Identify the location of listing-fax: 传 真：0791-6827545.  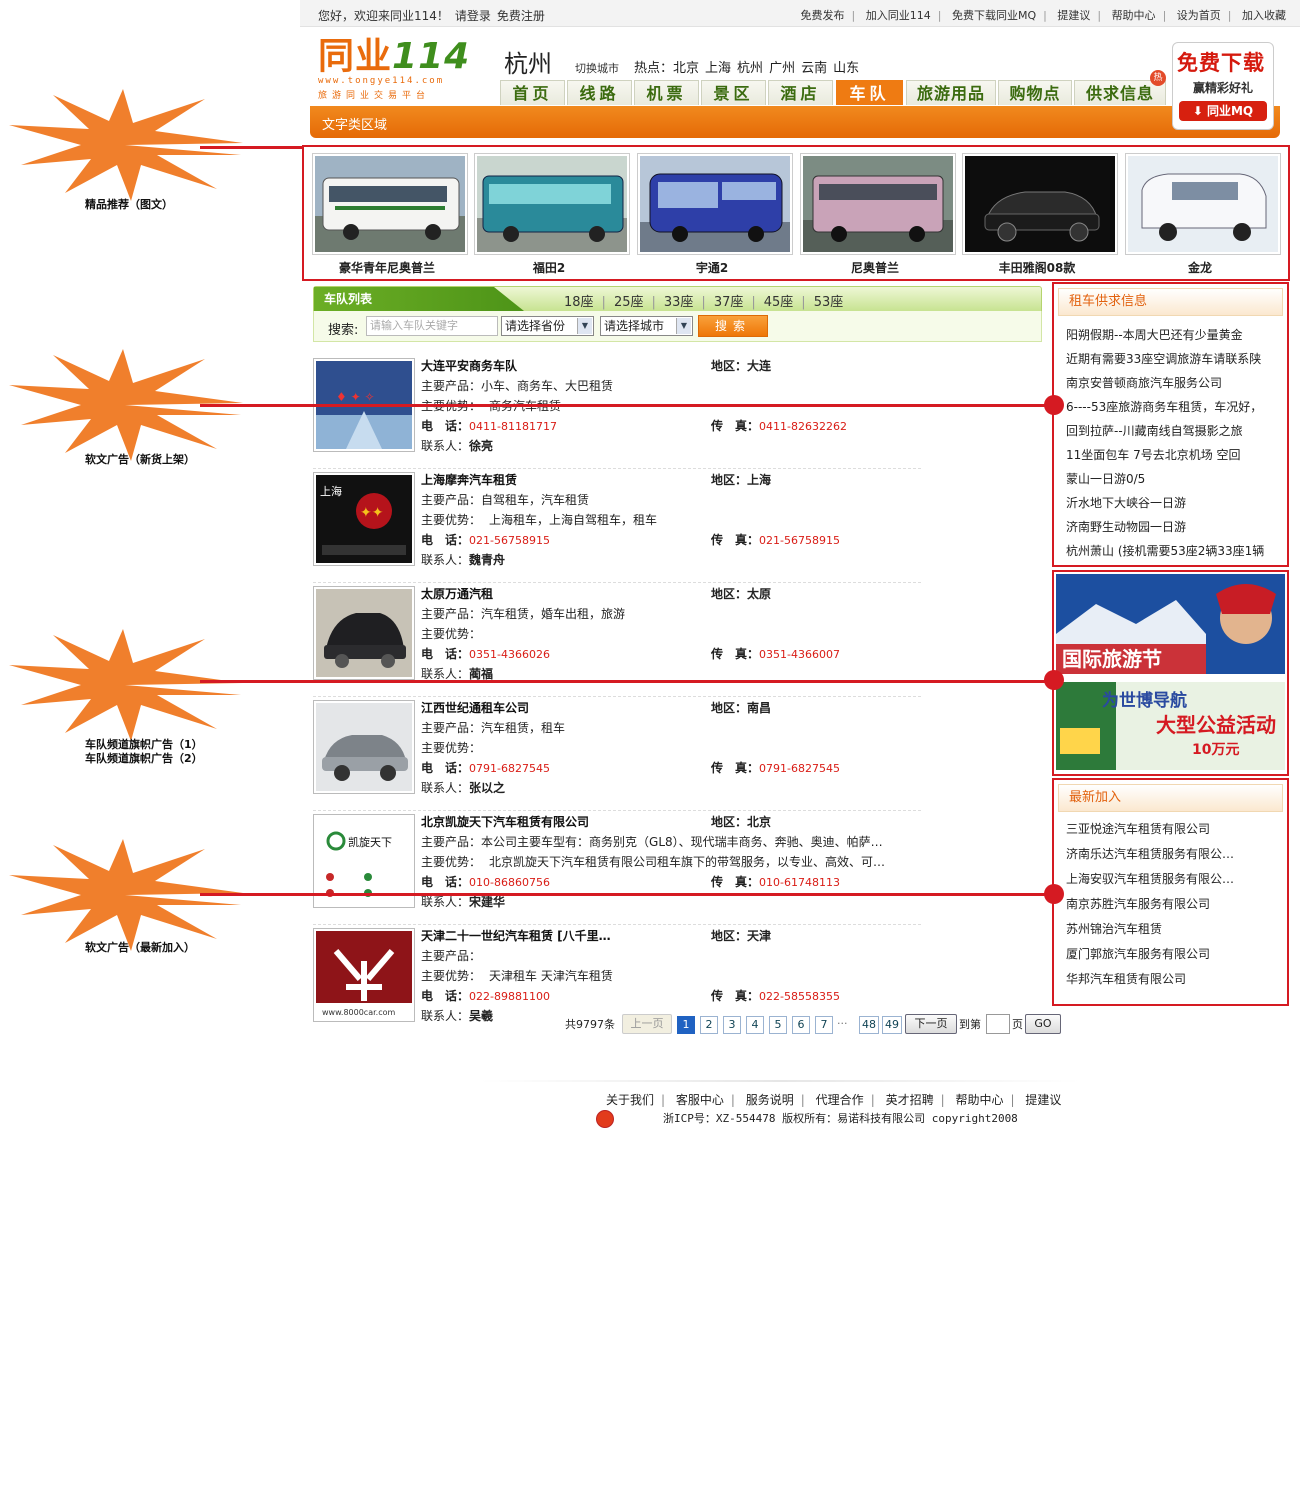
(775, 768).